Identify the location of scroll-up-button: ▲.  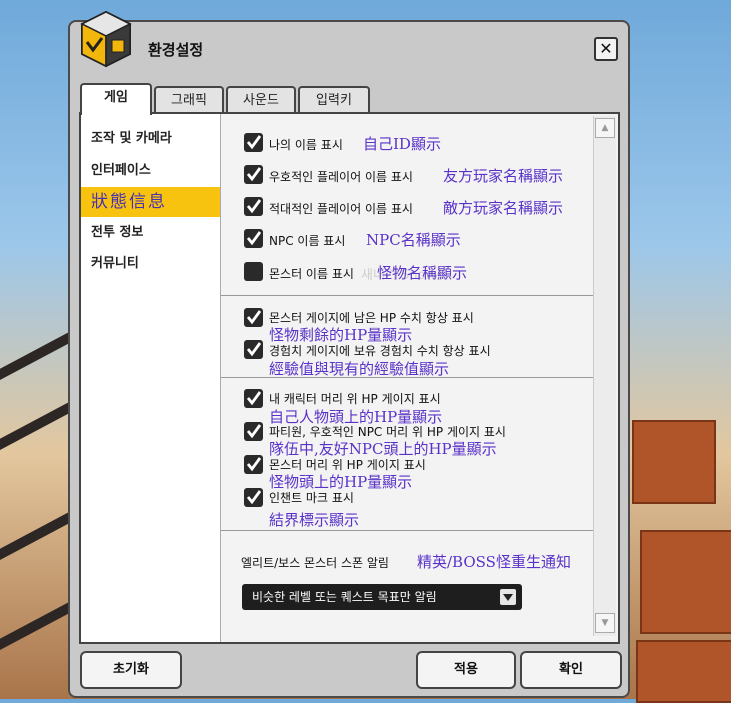
(605, 128).